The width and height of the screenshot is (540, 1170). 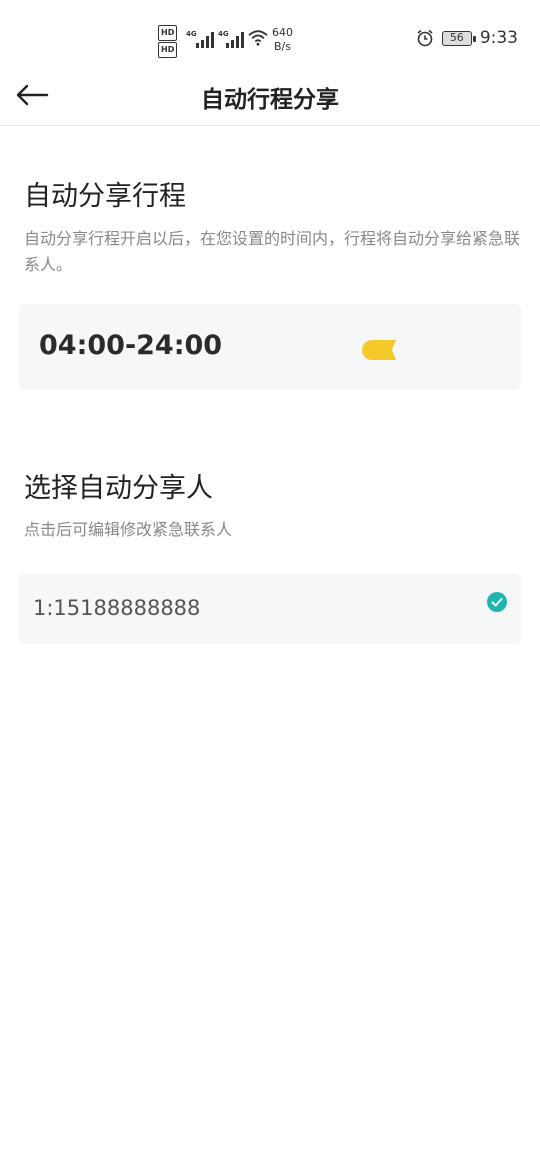 I want to click on auto-share-description: 自动分享行程开启以后，在您设置的时间内，行程将自动分享给紧急联系人。, so click(x=272, y=251).